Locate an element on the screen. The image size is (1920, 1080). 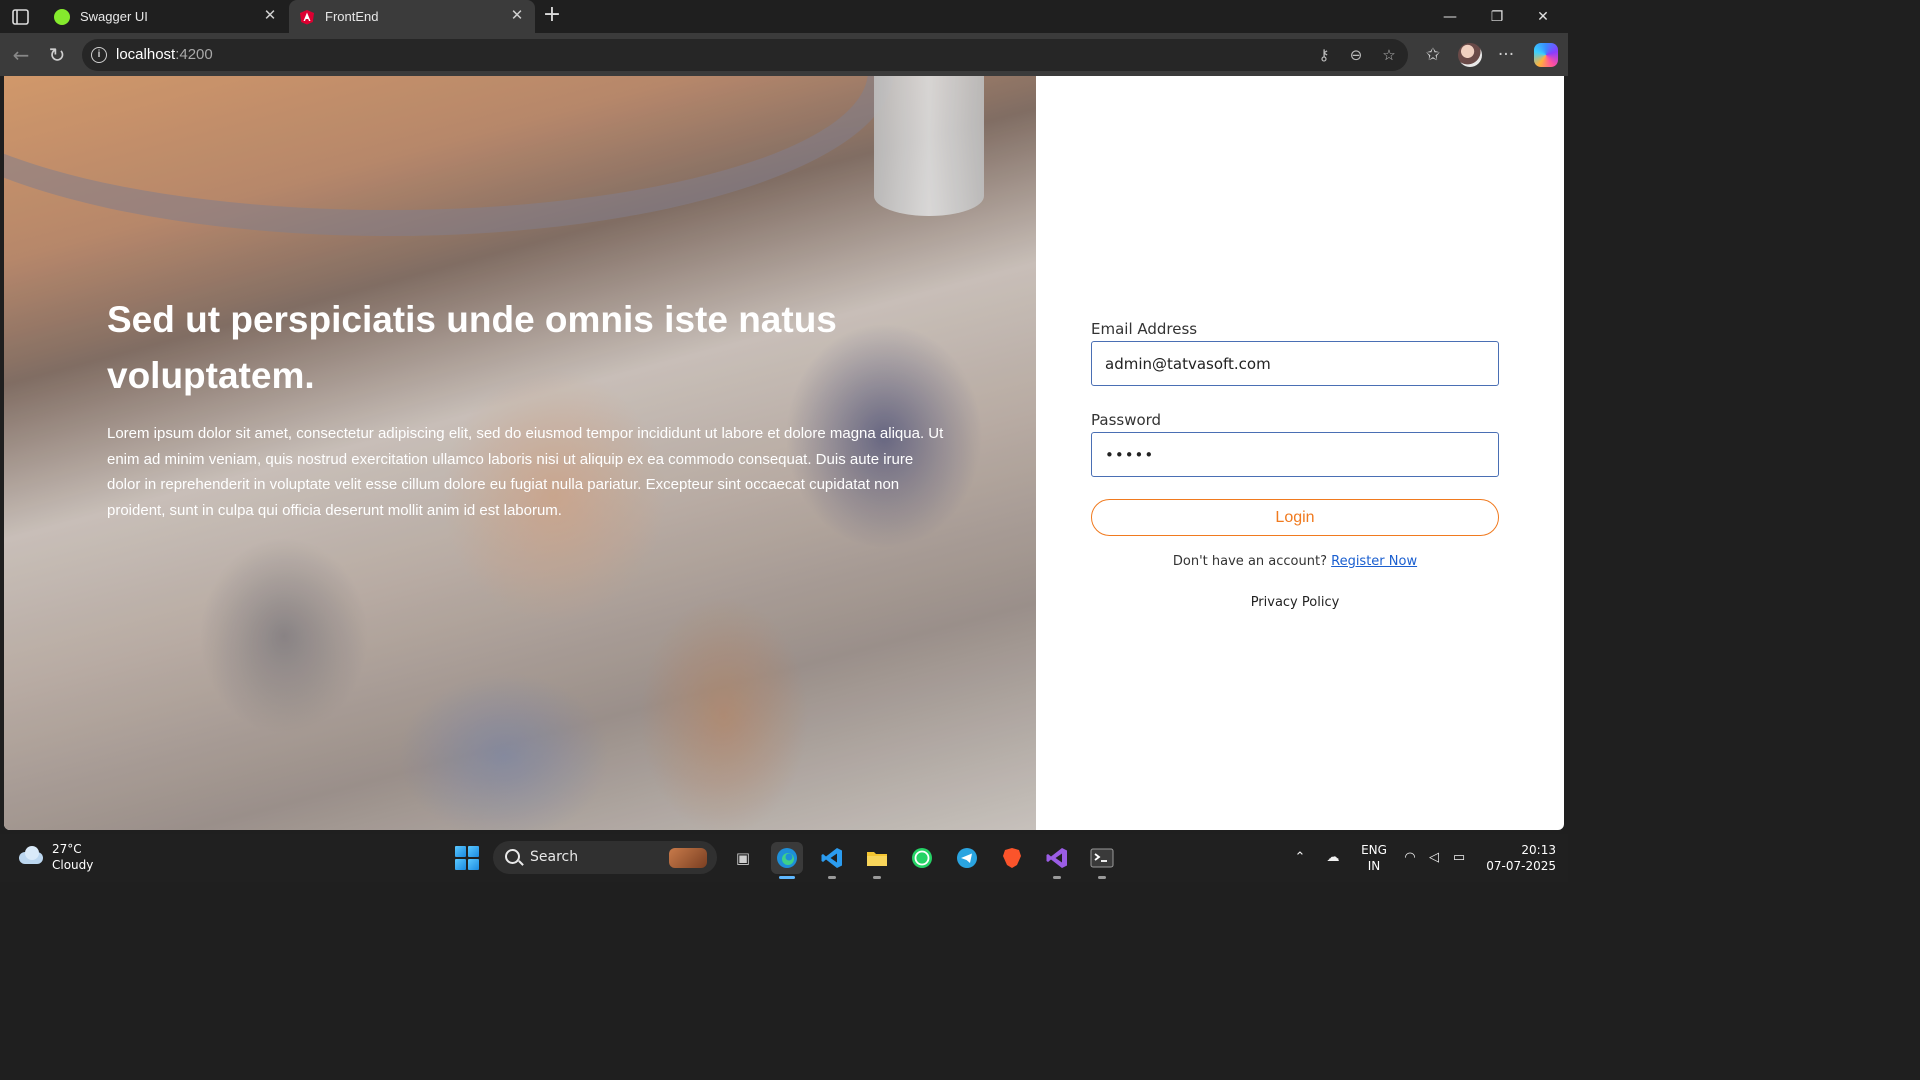
terminal-logo-icon is located at coordinates (1102, 858).